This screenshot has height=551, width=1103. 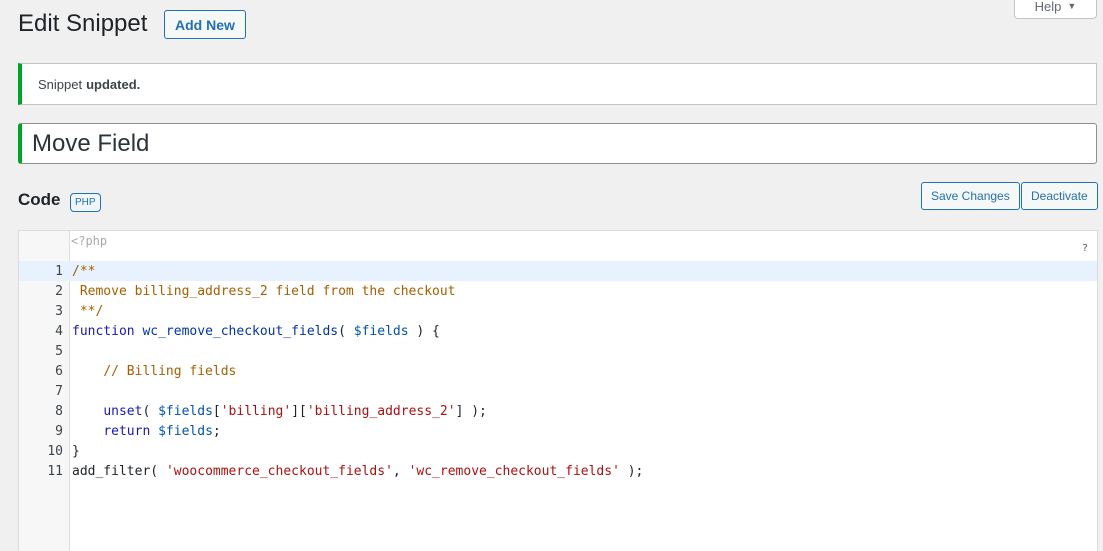 I want to click on caret-down-icon: ▼, so click(x=1072, y=6).